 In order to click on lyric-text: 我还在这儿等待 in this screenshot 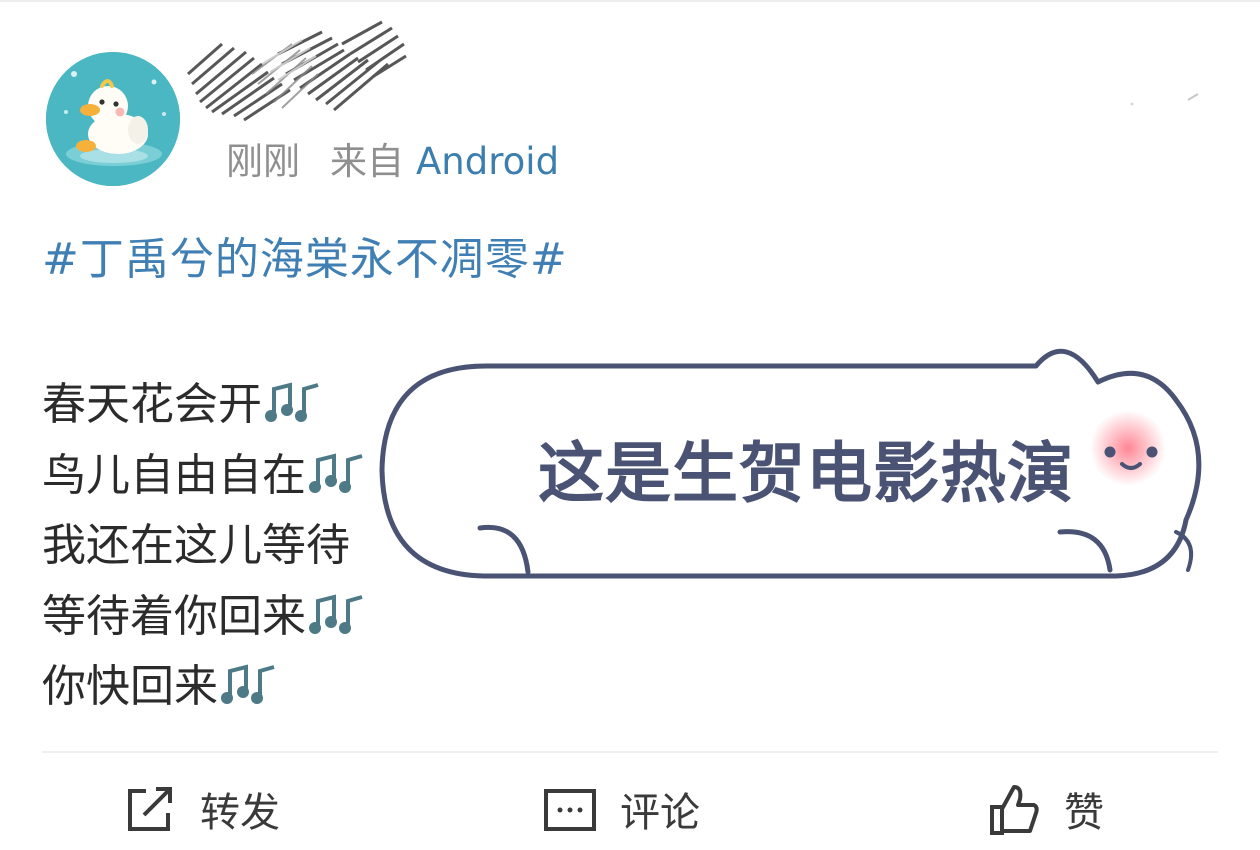, I will do `click(196, 545)`.